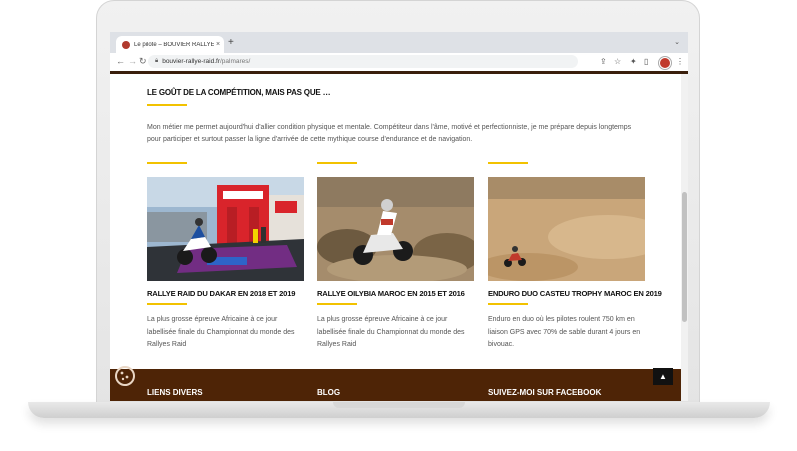 The width and height of the screenshot is (797, 451). Describe the element at coordinates (663, 376) in the screenshot. I see `back-to-top-button: ▲` at that location.